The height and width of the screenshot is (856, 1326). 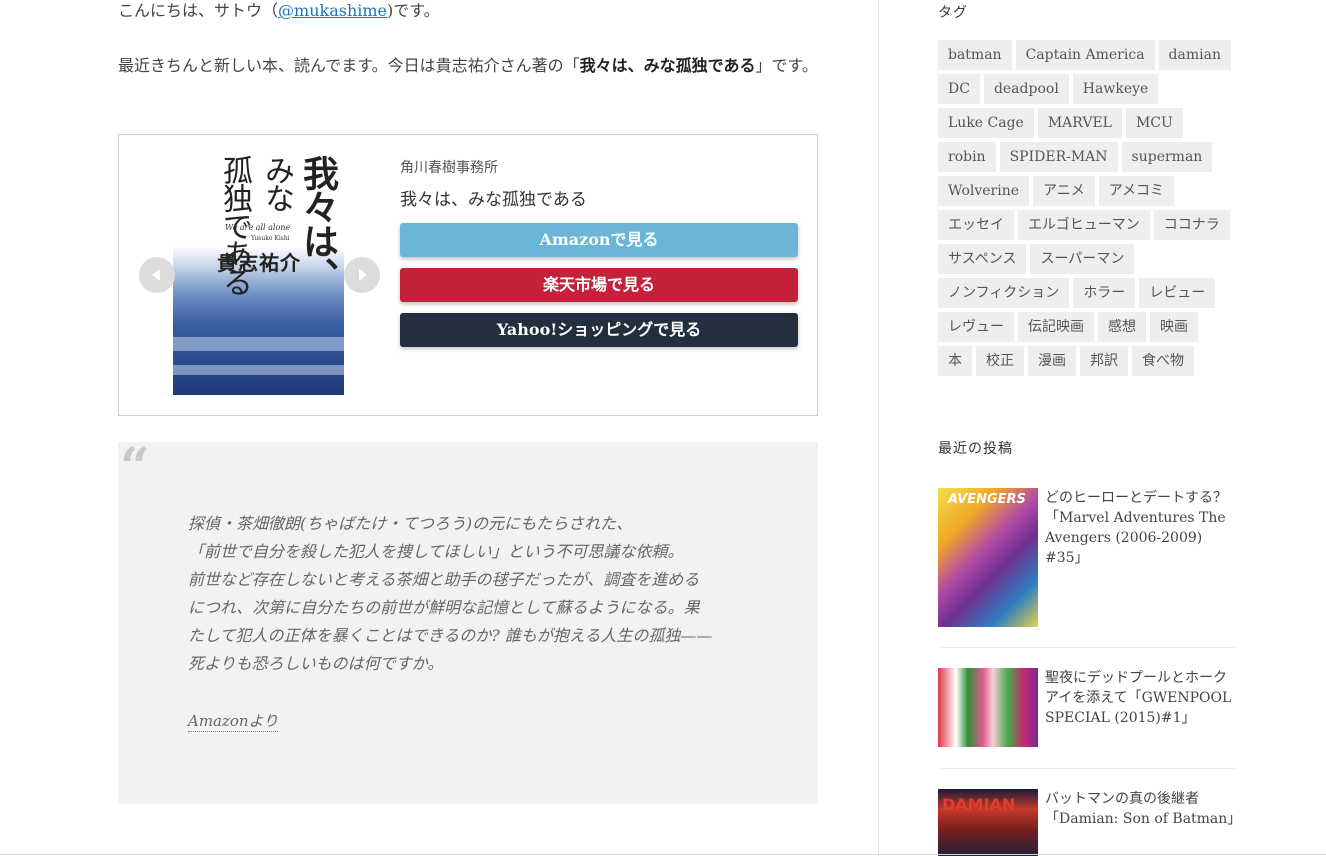 What do you see at coordinates (1115, 89) in the screenshot?
I see `tag-link: Hawkeye` at bounding box center [1115, 89].